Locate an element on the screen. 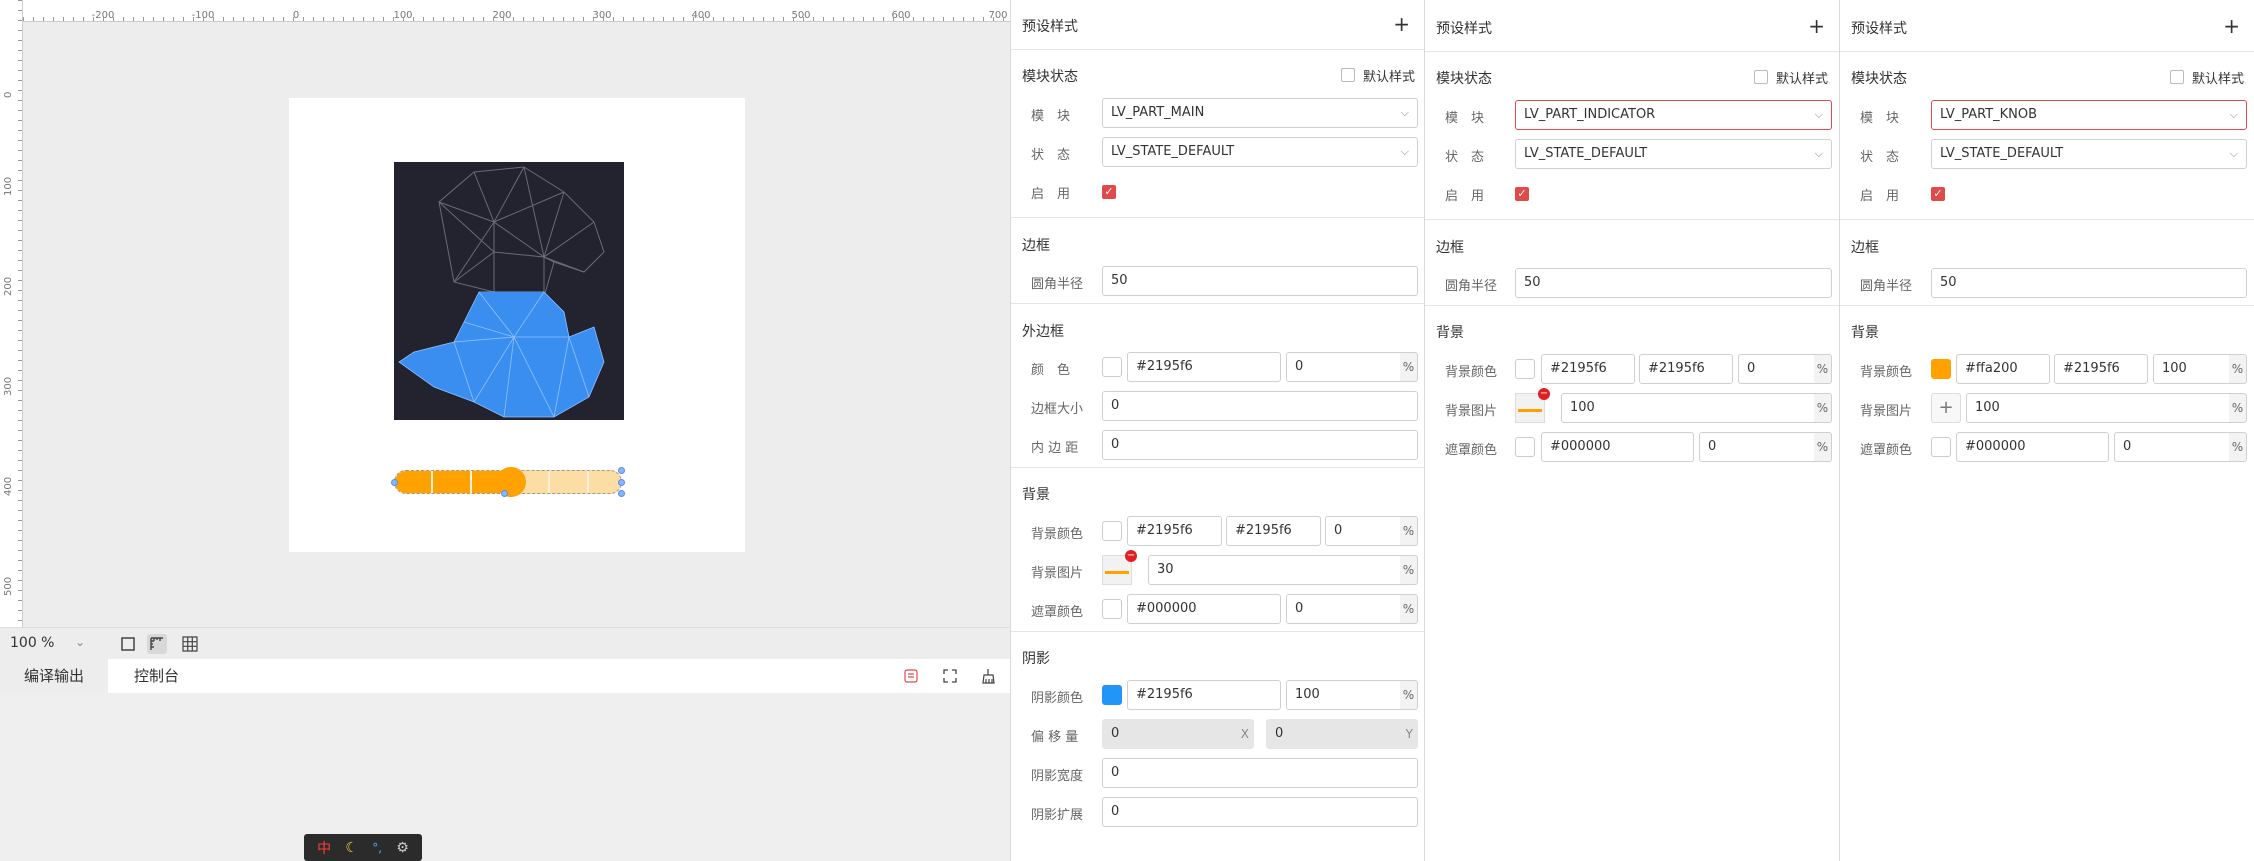 Image resolution: width=2254 pixels, height=861 pixels. slider-widget is located at coordinates (508, 482).